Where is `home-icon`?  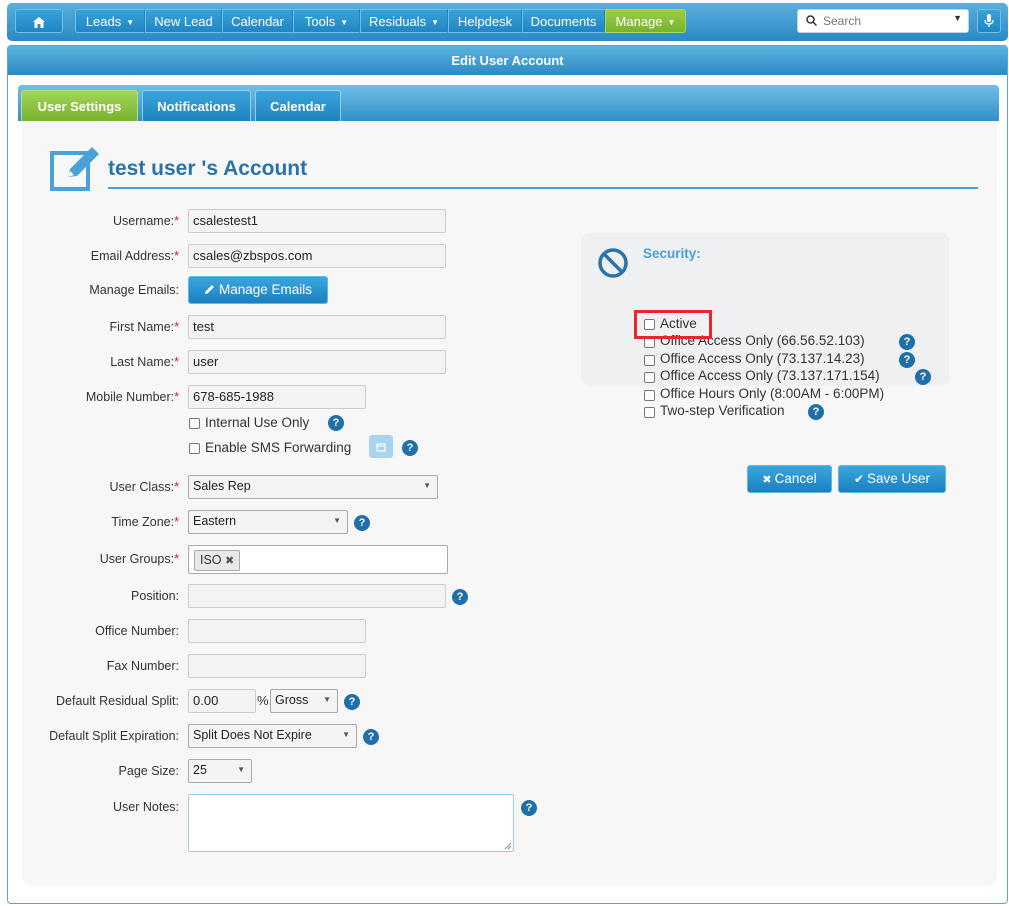
home-icon is located at coordinates (39, 23).